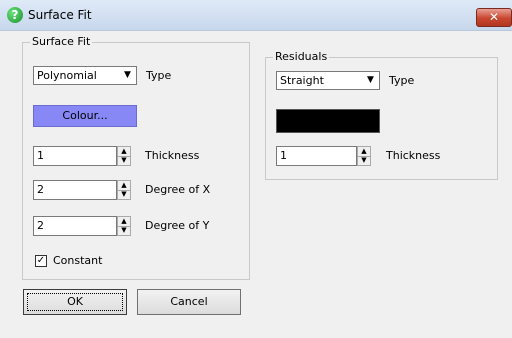  I want to click on surface-type-select: Polynomial ▼, so click(85, 75).